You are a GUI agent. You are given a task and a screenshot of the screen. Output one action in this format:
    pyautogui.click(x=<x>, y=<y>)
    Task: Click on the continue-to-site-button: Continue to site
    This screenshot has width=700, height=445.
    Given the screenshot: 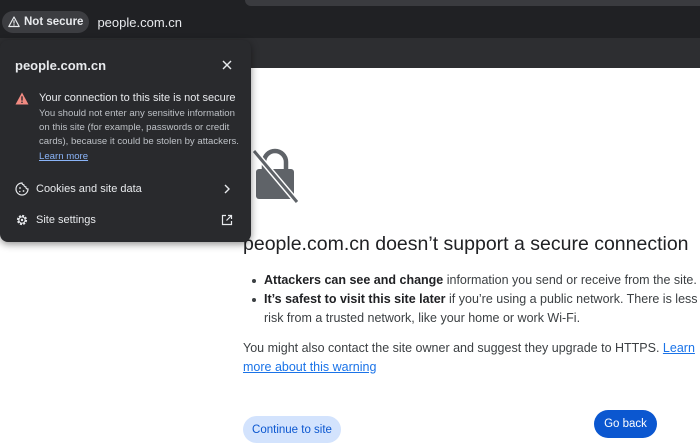 What is the action you would take?
    pyautogui.click(x=292, y=429)
    